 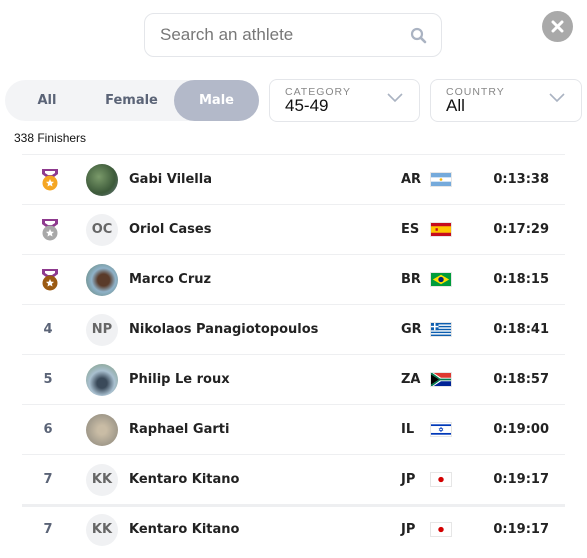 What do you see at coordinates (293, 229) in the screenshot?
I see `result-row: OC Oriol Cases ES 0:17:29` at bounding box center [293, 229].